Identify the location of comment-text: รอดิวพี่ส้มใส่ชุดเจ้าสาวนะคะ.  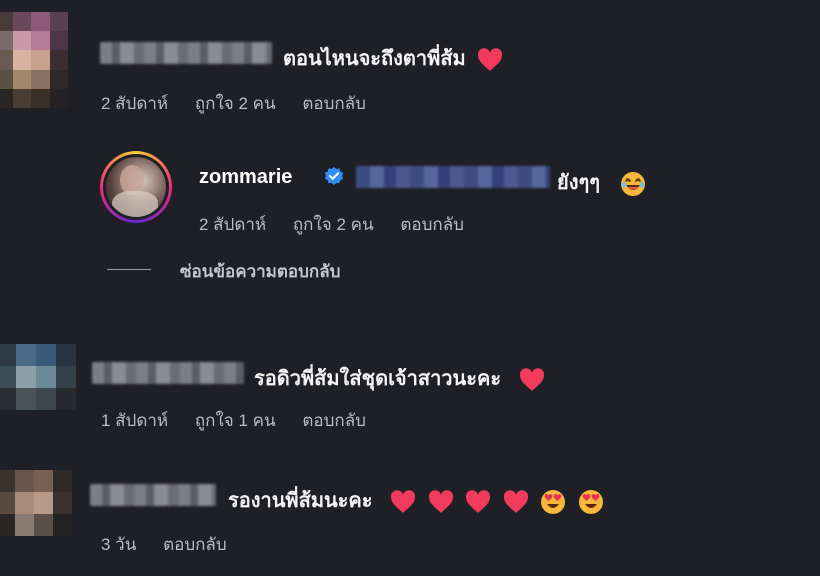
(399, 378).